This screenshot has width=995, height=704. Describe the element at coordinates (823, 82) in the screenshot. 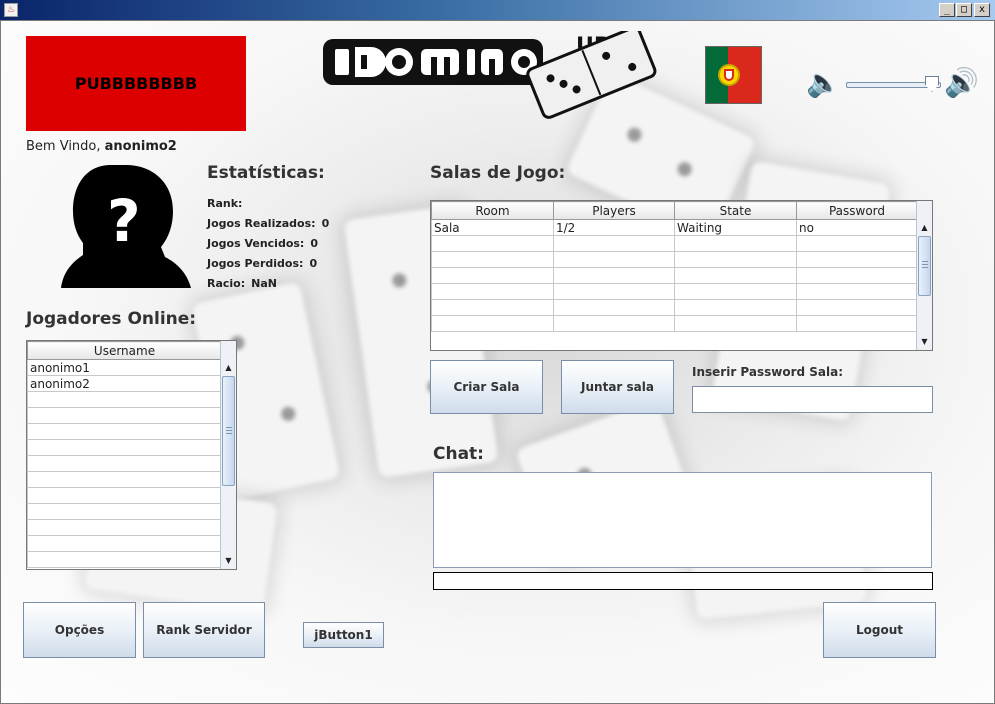

I see `speaker-low-icon: 🔈` at that location.